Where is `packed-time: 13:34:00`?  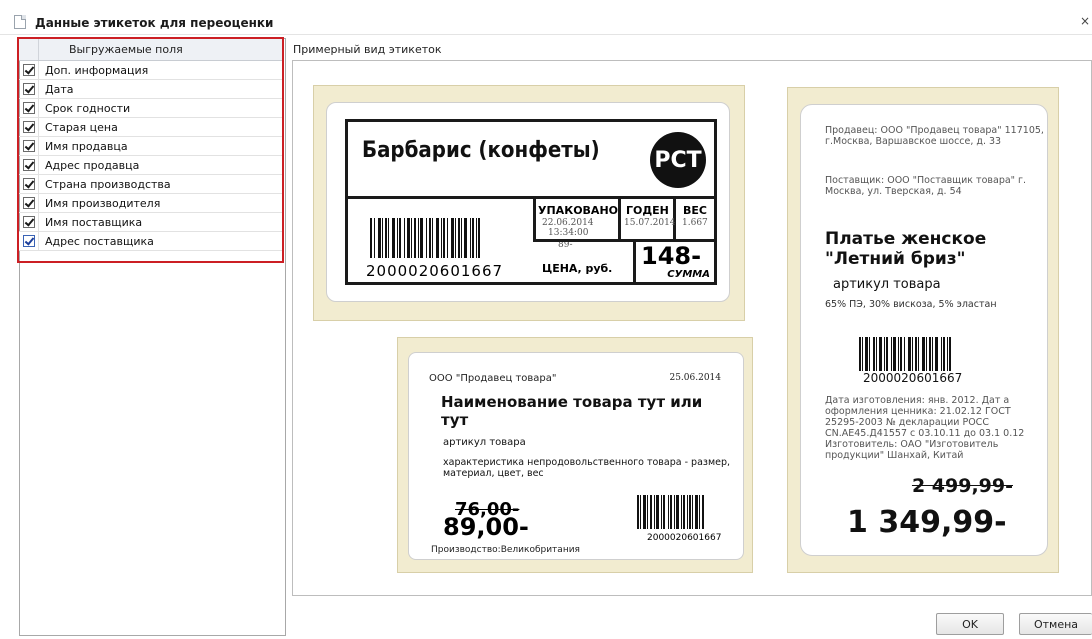
packed-time: 13:34:00 is located at coordinates (568, 233).